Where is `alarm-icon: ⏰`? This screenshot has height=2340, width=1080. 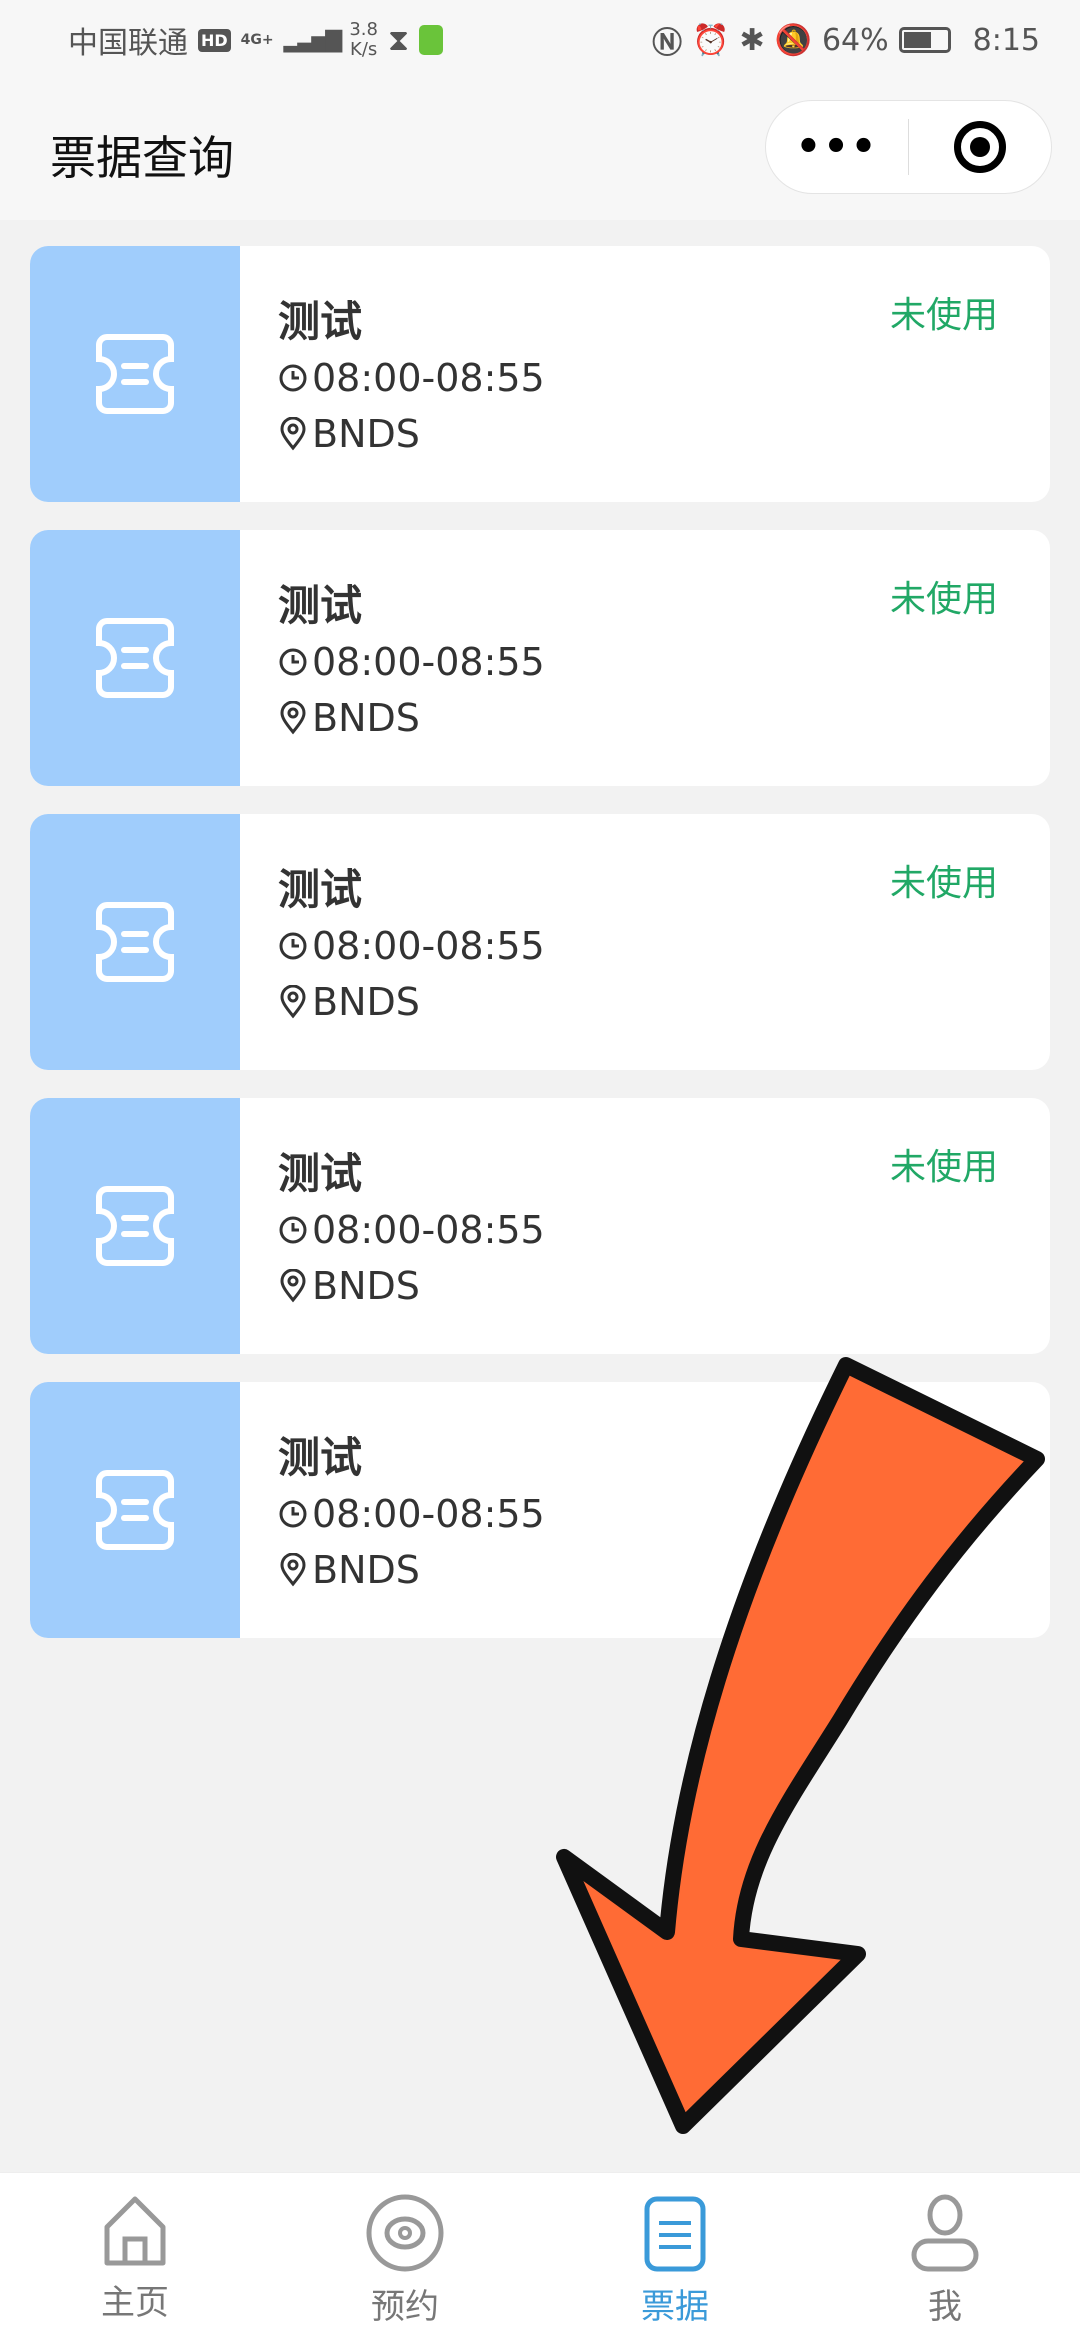 alarm-icon: ⏰ is located at coordinates (711, 40).